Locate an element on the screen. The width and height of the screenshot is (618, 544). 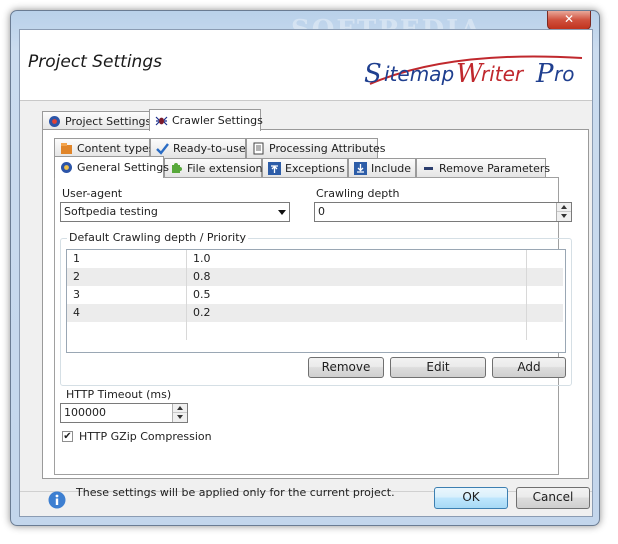
tab-label: Crawler Settings is located at coordinates (217, 120).